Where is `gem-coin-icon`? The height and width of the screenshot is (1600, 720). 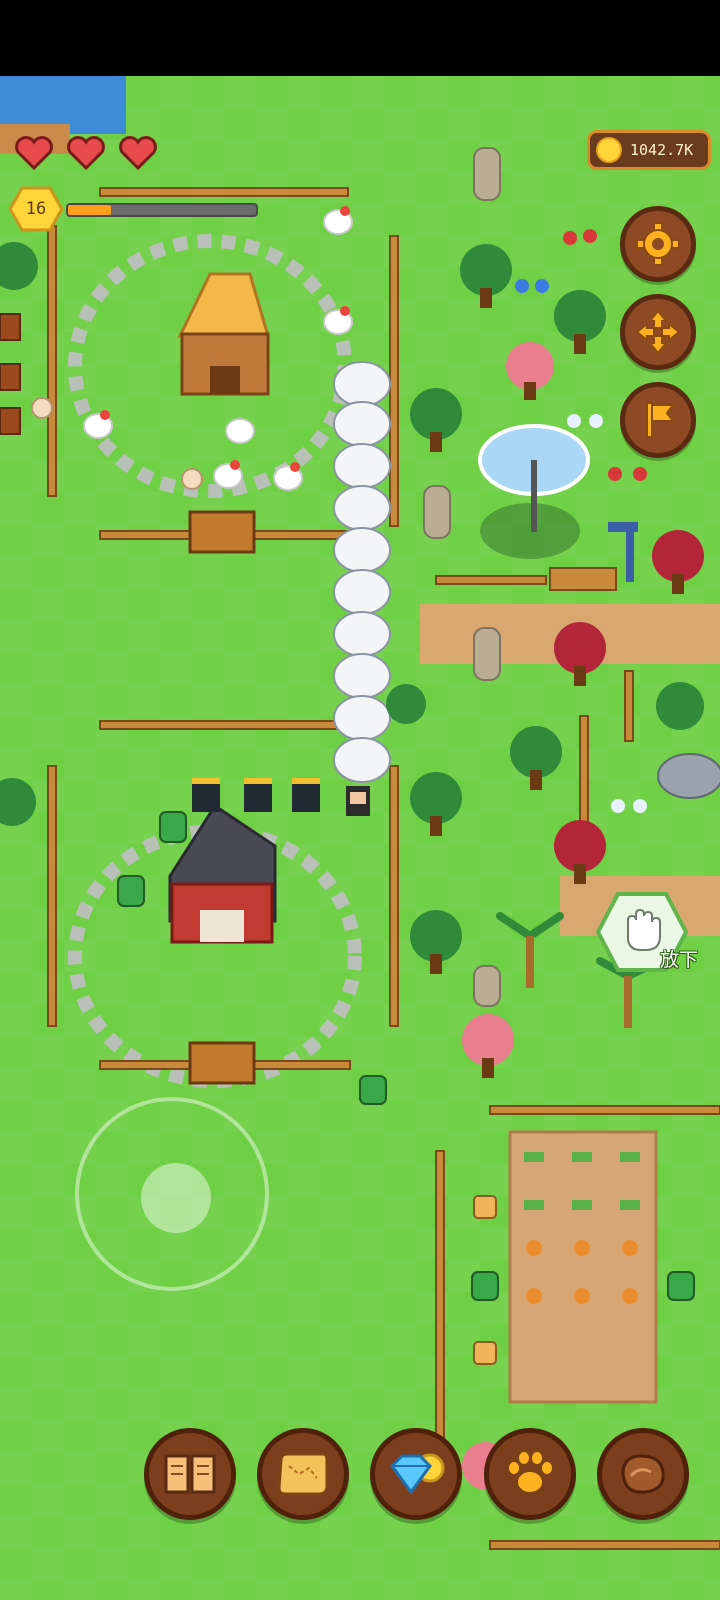 gem-coin-icon is located at coordinates (417, 1474).